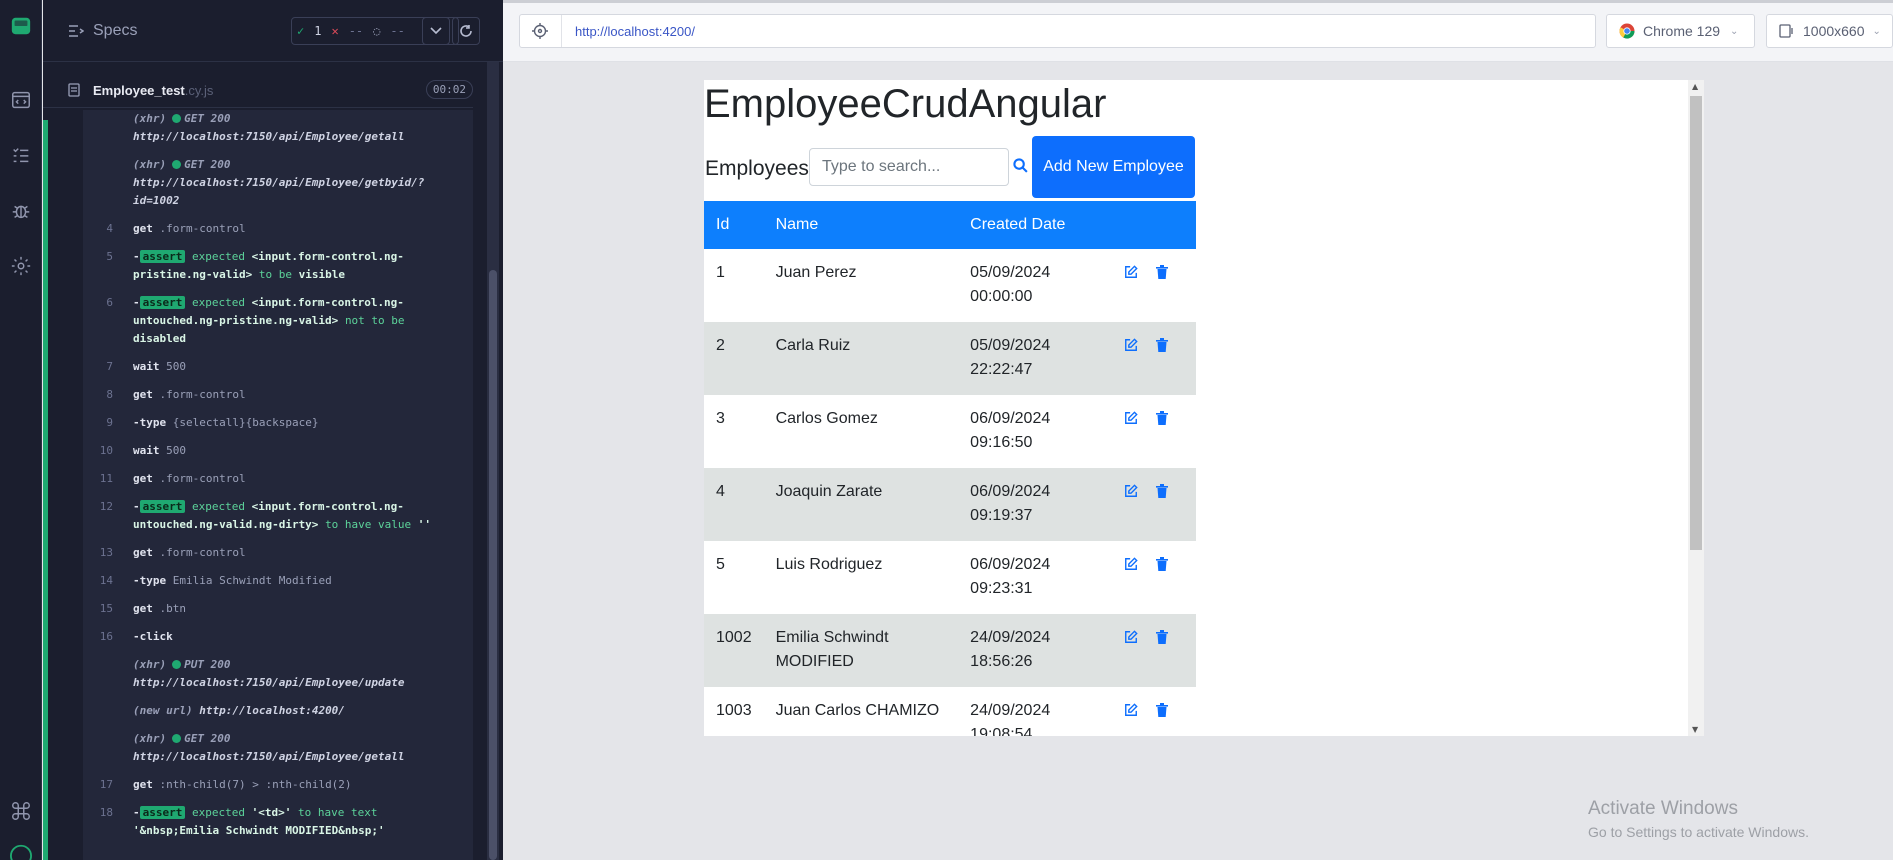 This screenshot has width=1893, height=860. I want to click on col-id: Id, so click(734, 225).